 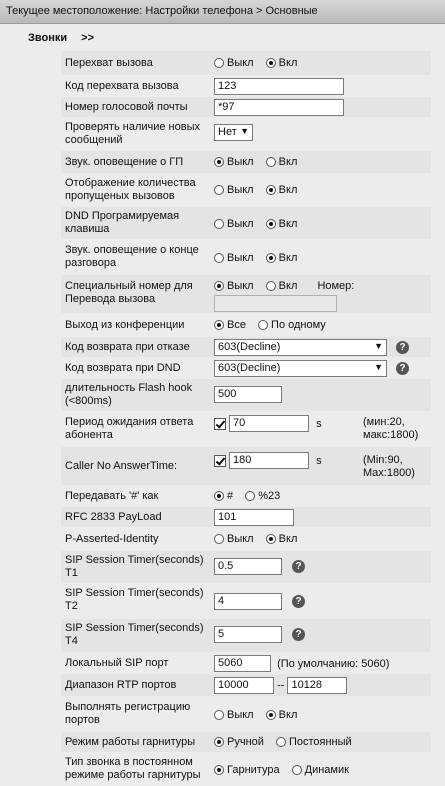 What do you see at coordinates (279, 107) in the screenshot?
I see `voicemail-number-input: *97` at bounding box center [279, 107].